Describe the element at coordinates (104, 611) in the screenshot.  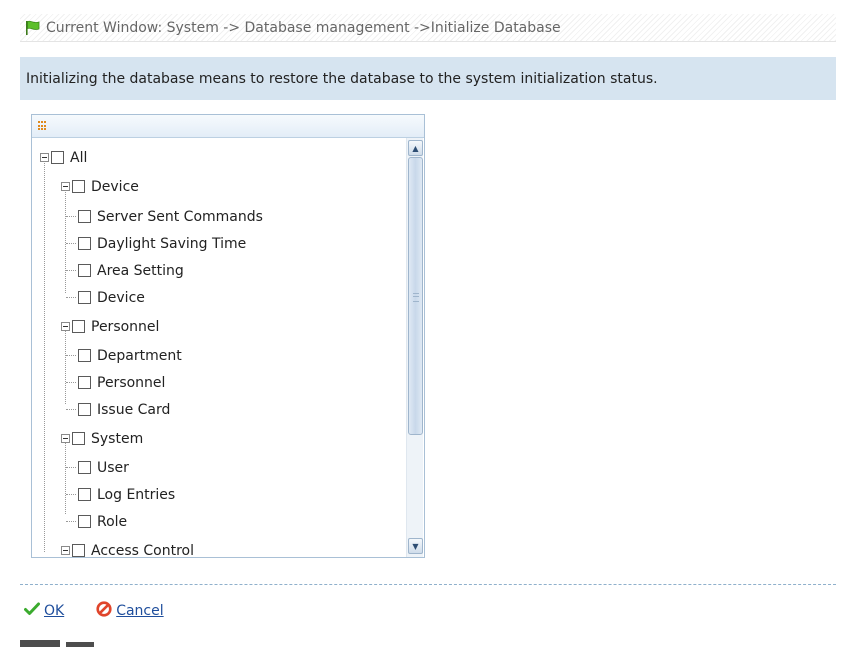
I see `cancel-icon` at that location.